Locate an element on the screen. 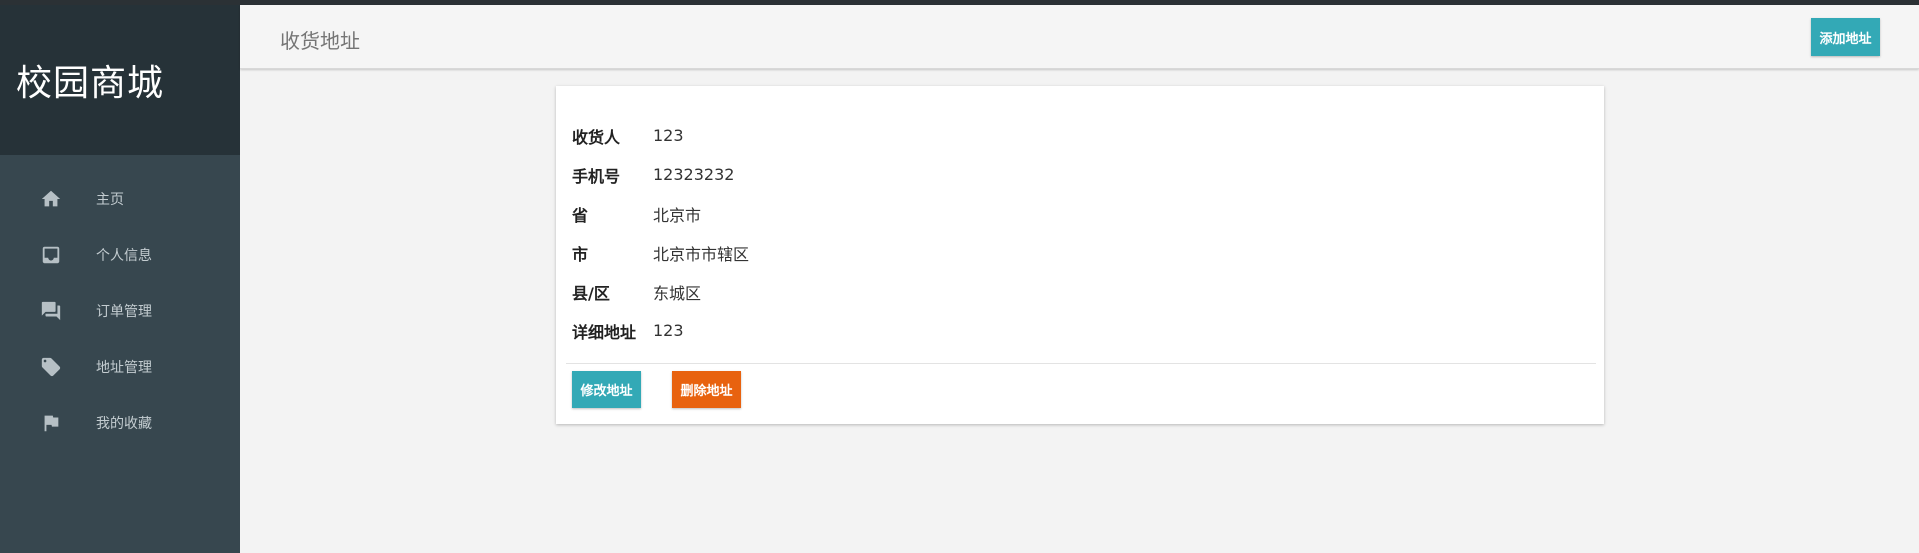  sidebar-item-label: 我的收藏 is located at coordinates (124, 424).